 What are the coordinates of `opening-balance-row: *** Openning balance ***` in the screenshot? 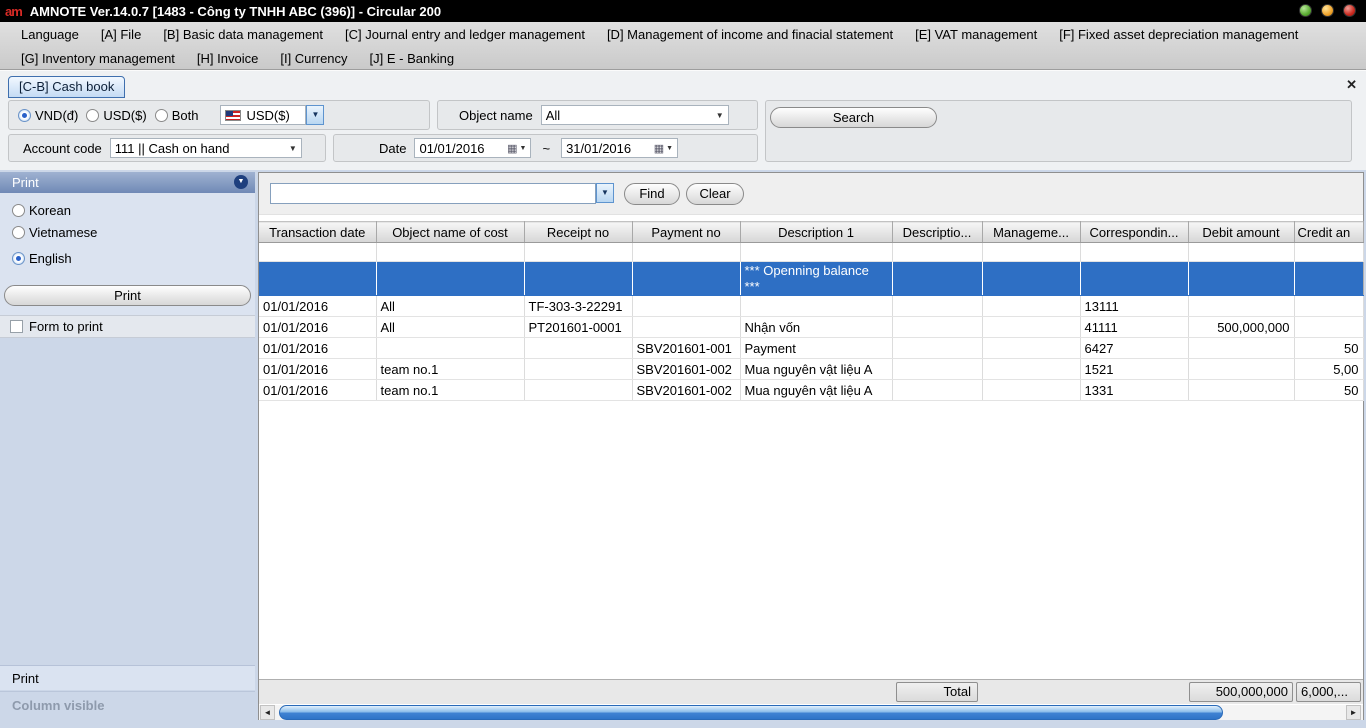 It's located at (811, 278).